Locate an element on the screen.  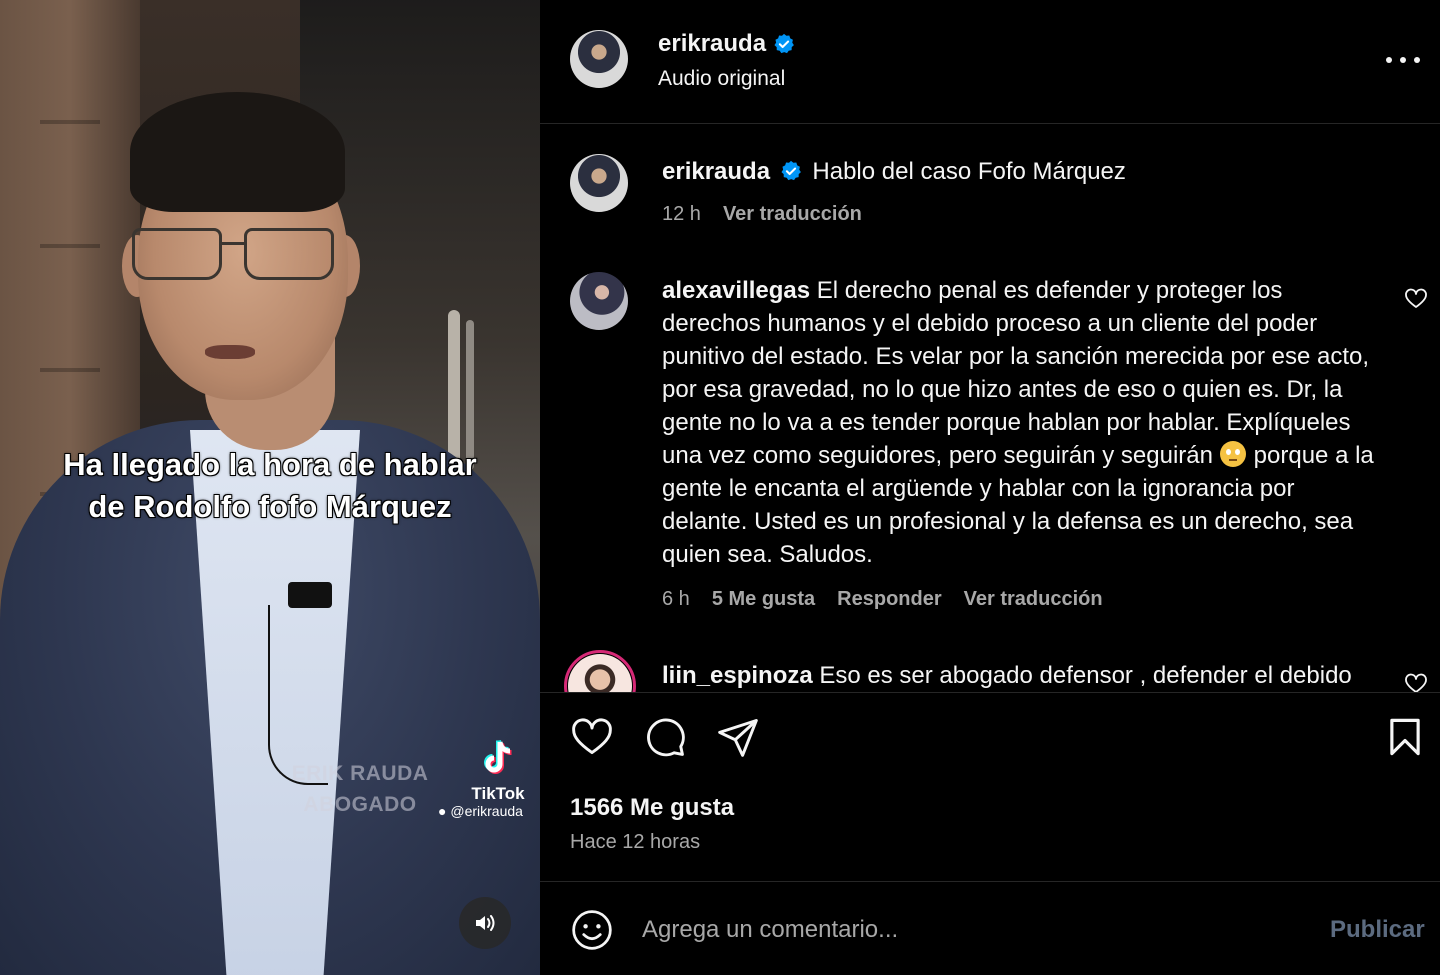
video-watermark: ERIK RAUDA ABOGADO is located at coordinates (360, 789).